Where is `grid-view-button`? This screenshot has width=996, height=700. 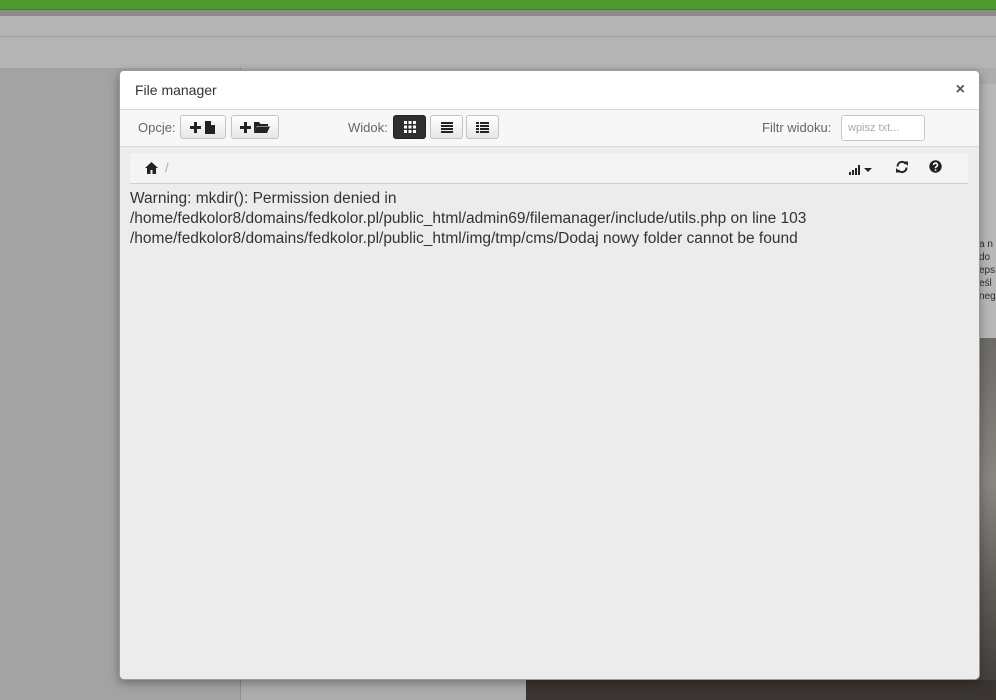
grid-view-button is located at coordinates (409, 127).